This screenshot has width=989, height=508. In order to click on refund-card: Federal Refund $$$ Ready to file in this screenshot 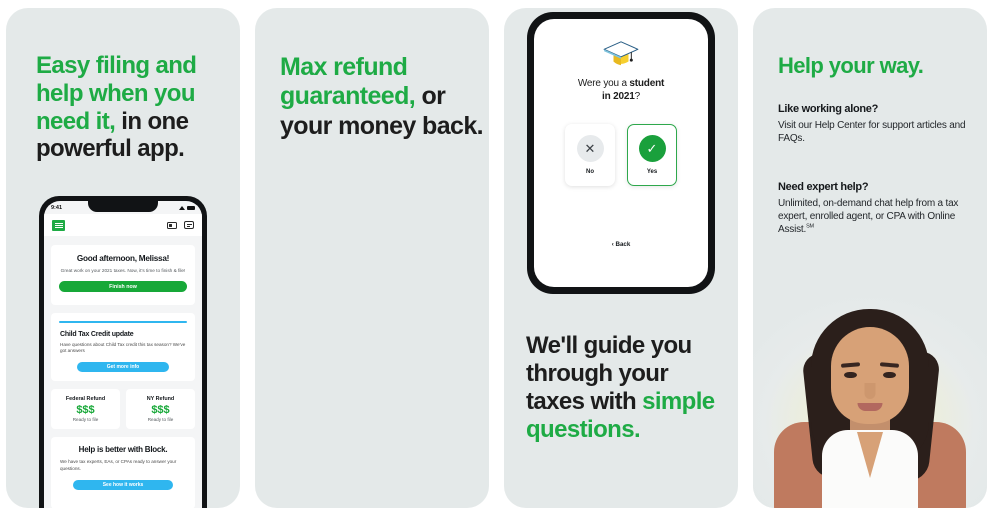, I will do `click(85, 409)`.